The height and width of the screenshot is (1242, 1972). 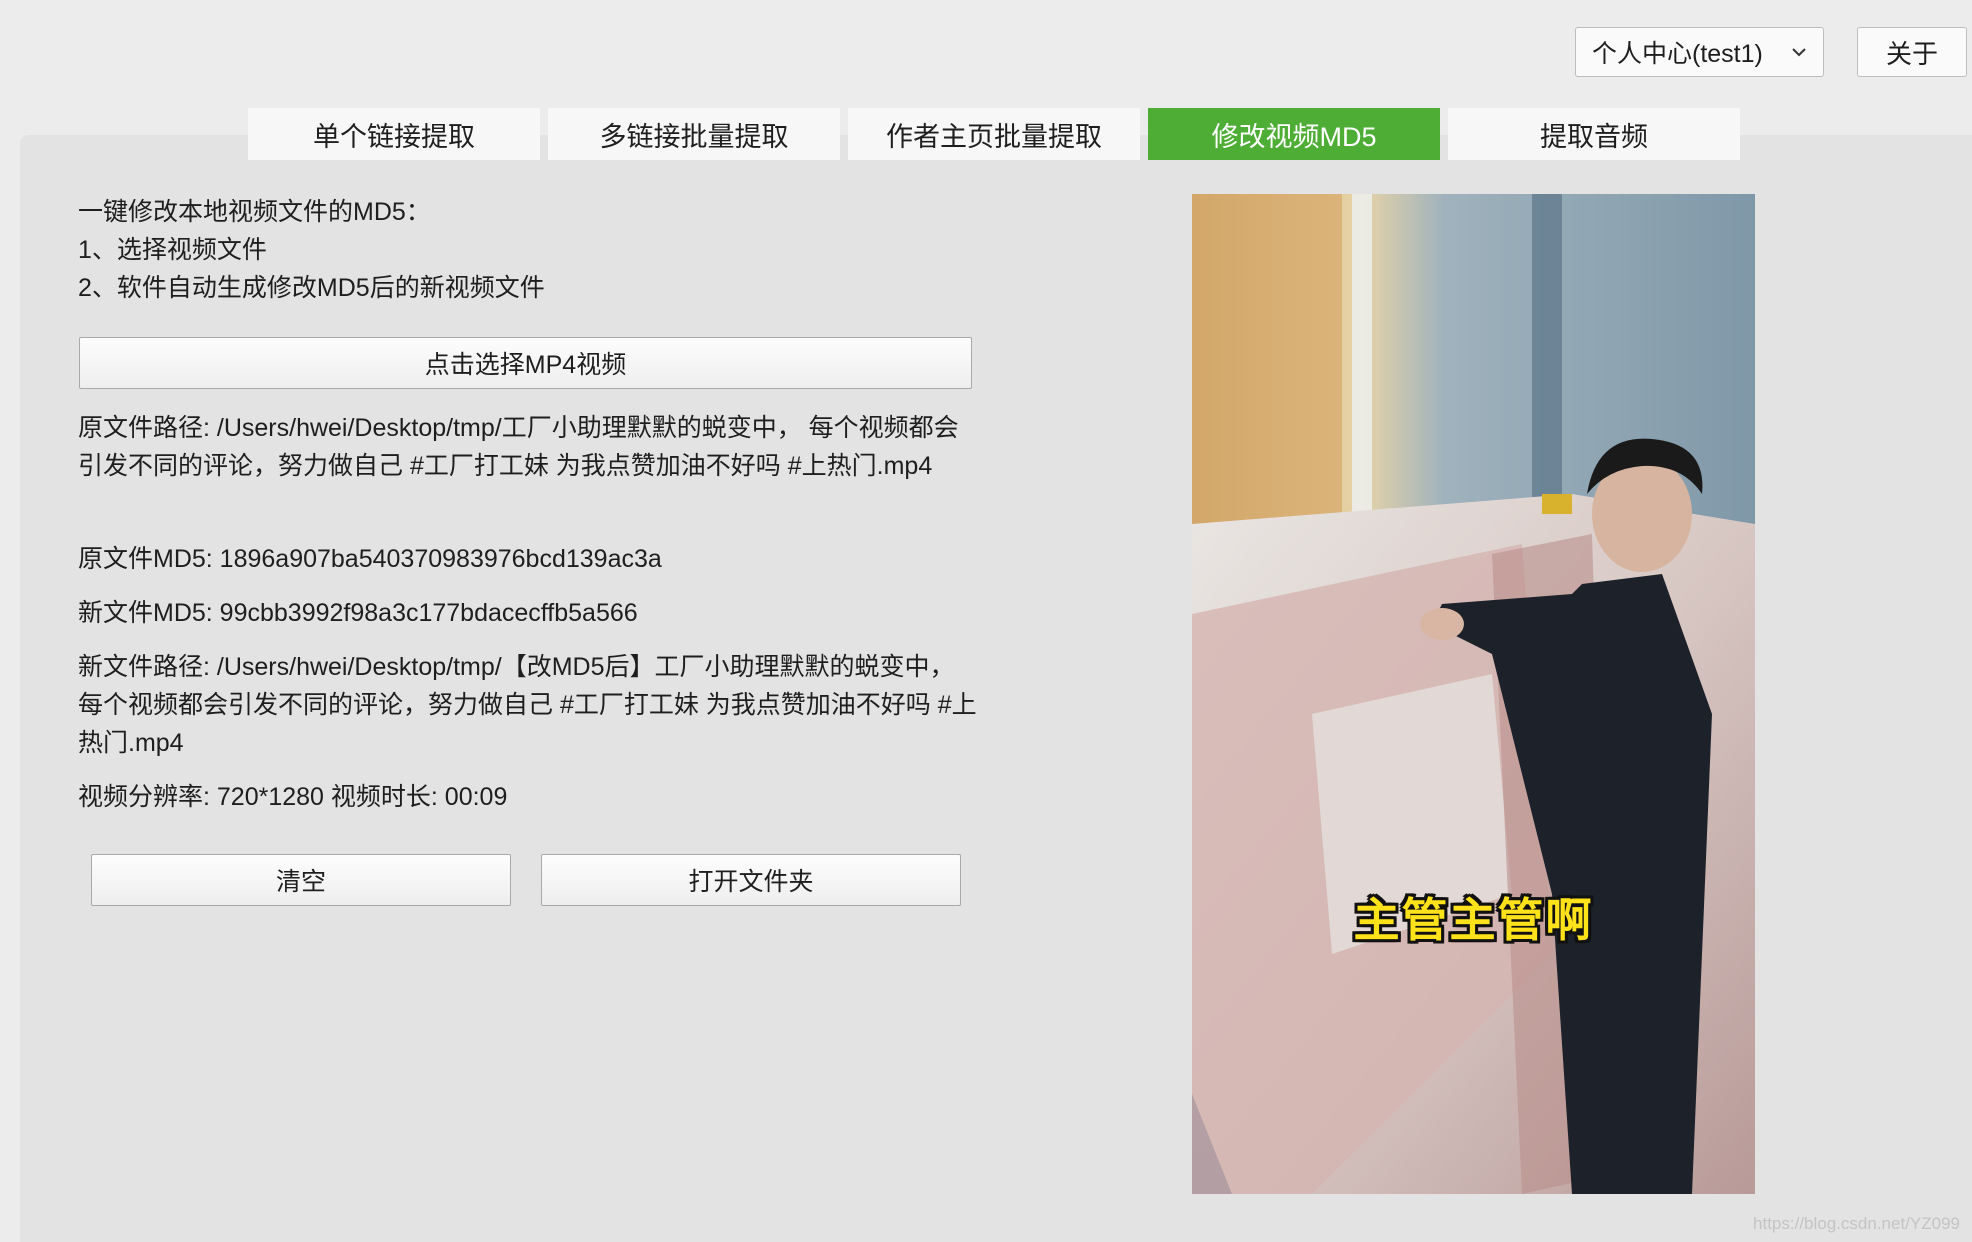 What do you see at coordinates (694, 134) in the screenshot?
I see `tab-multi-link-batch-extract: 多链接批量提取` at bounding box center [694, 134].